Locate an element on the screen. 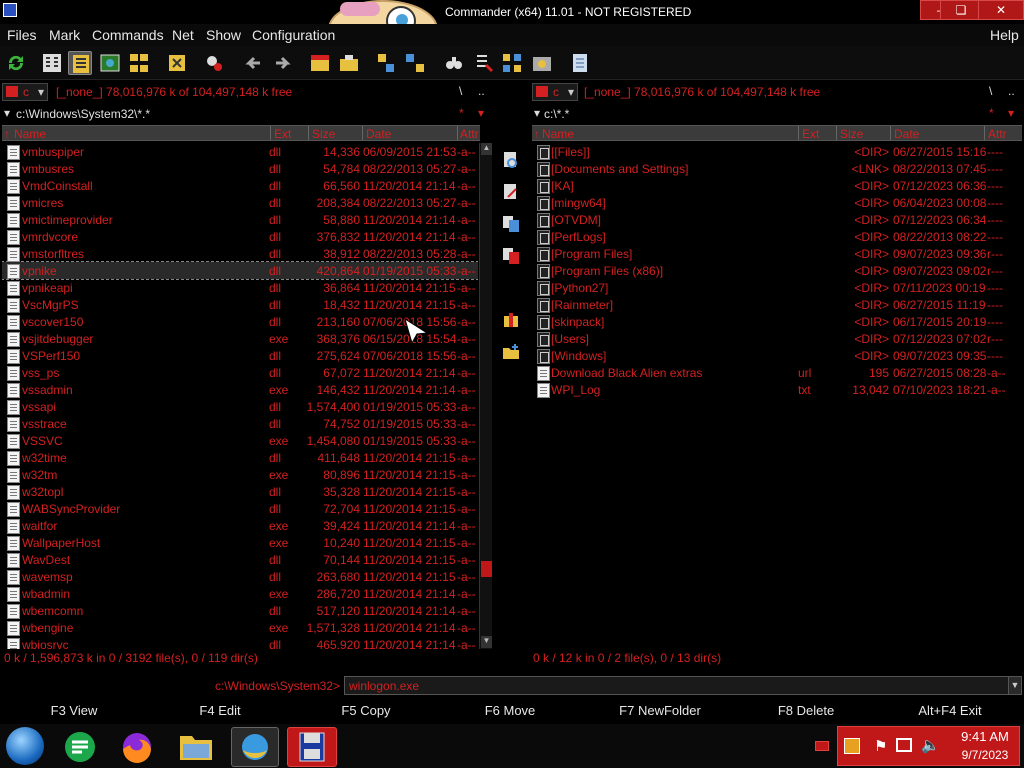 The height and width of the screenshot is (768, 1024). file-row: [Program Files] <DIR> 09/07/2023 09:36 r--- is located at coordinates (777, 253).